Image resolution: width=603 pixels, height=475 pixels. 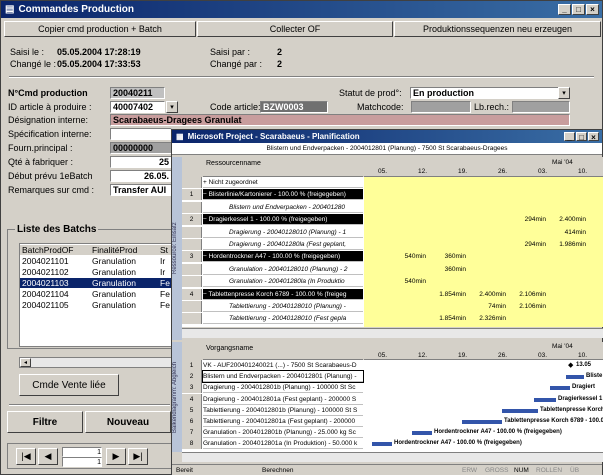 What do you see at coordinates (569, 137) in the screenshot?
I see `project-minimize-icon: _` at bounding box center [569, 137].